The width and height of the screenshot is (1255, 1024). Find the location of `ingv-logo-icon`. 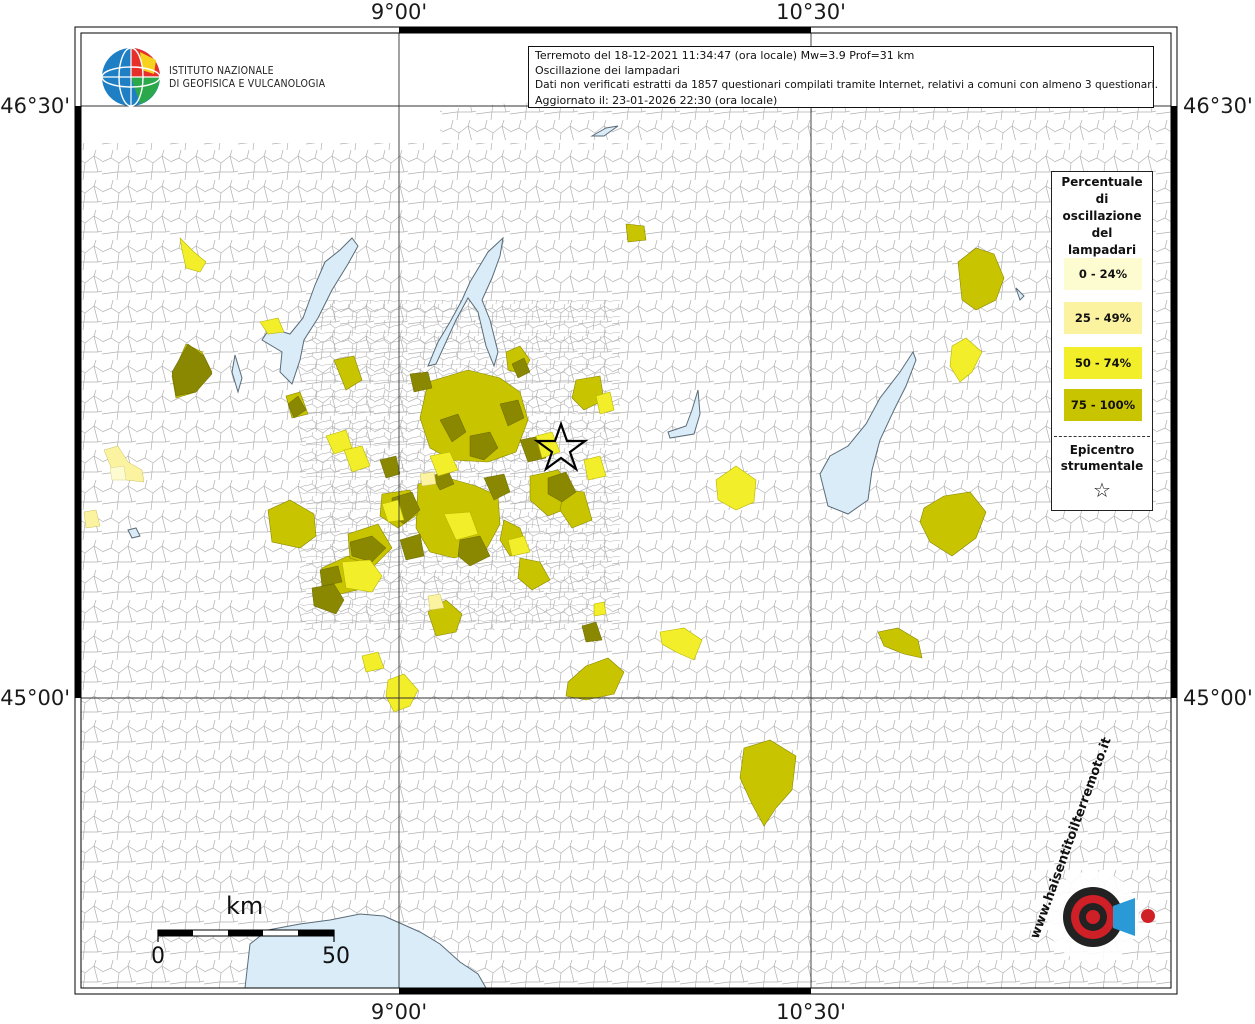

ingv-logo-icon is located at coordinates (131, 77).